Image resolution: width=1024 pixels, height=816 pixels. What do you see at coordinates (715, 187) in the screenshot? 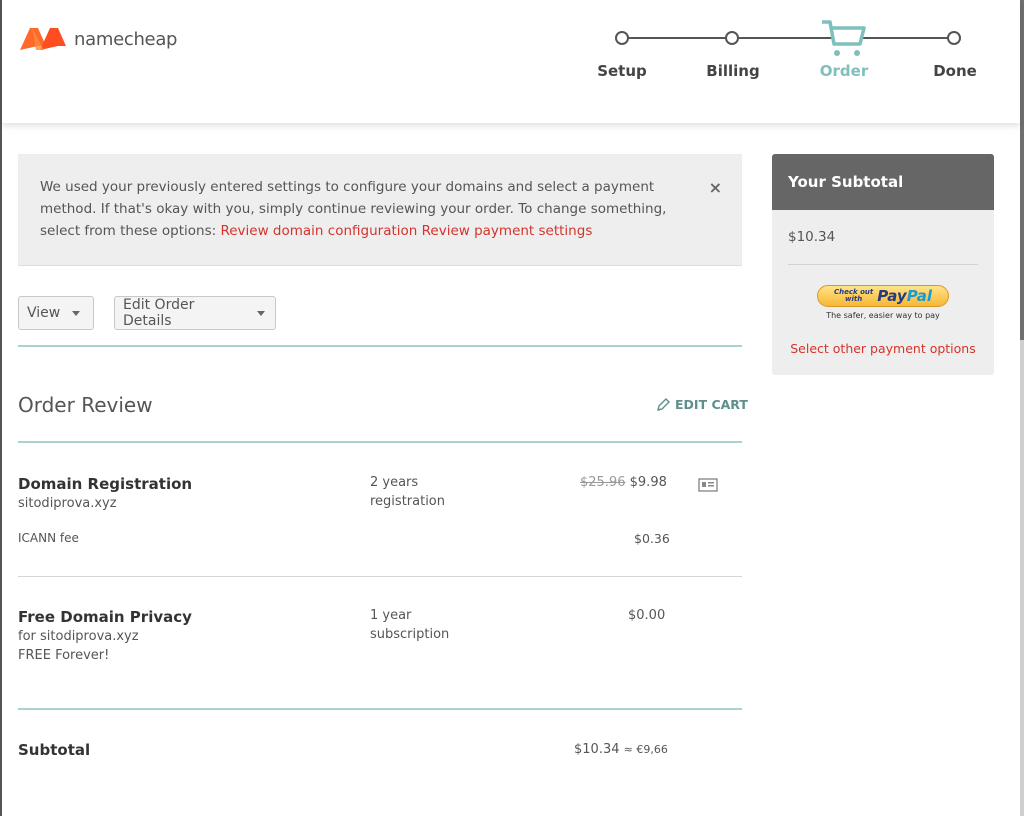
I see `close-icon: ×` at bounding box center [715, 187].